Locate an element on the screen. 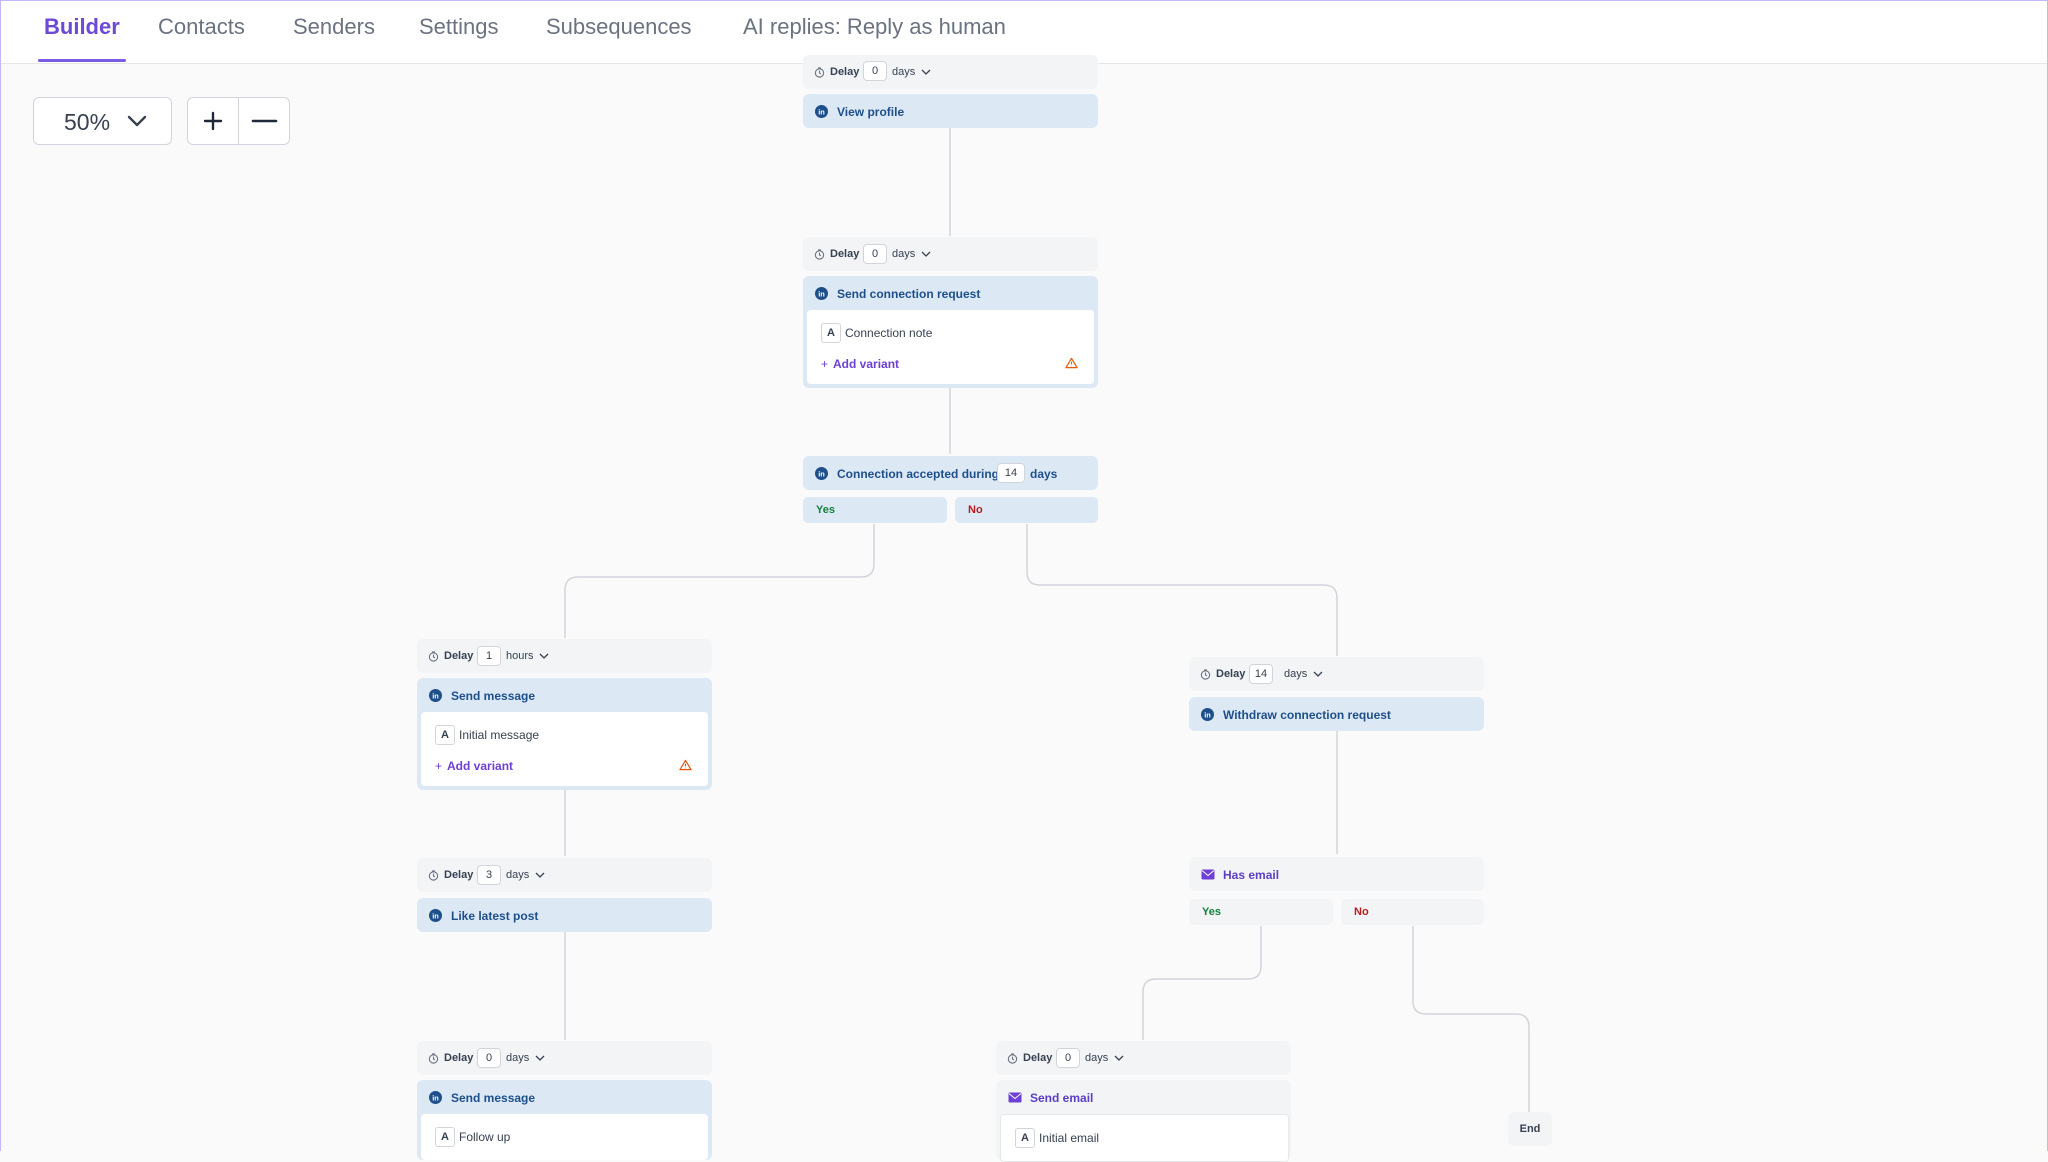 The image size is (2048, 1162). zoom-select: 50% is located at coordinates (102, 121).